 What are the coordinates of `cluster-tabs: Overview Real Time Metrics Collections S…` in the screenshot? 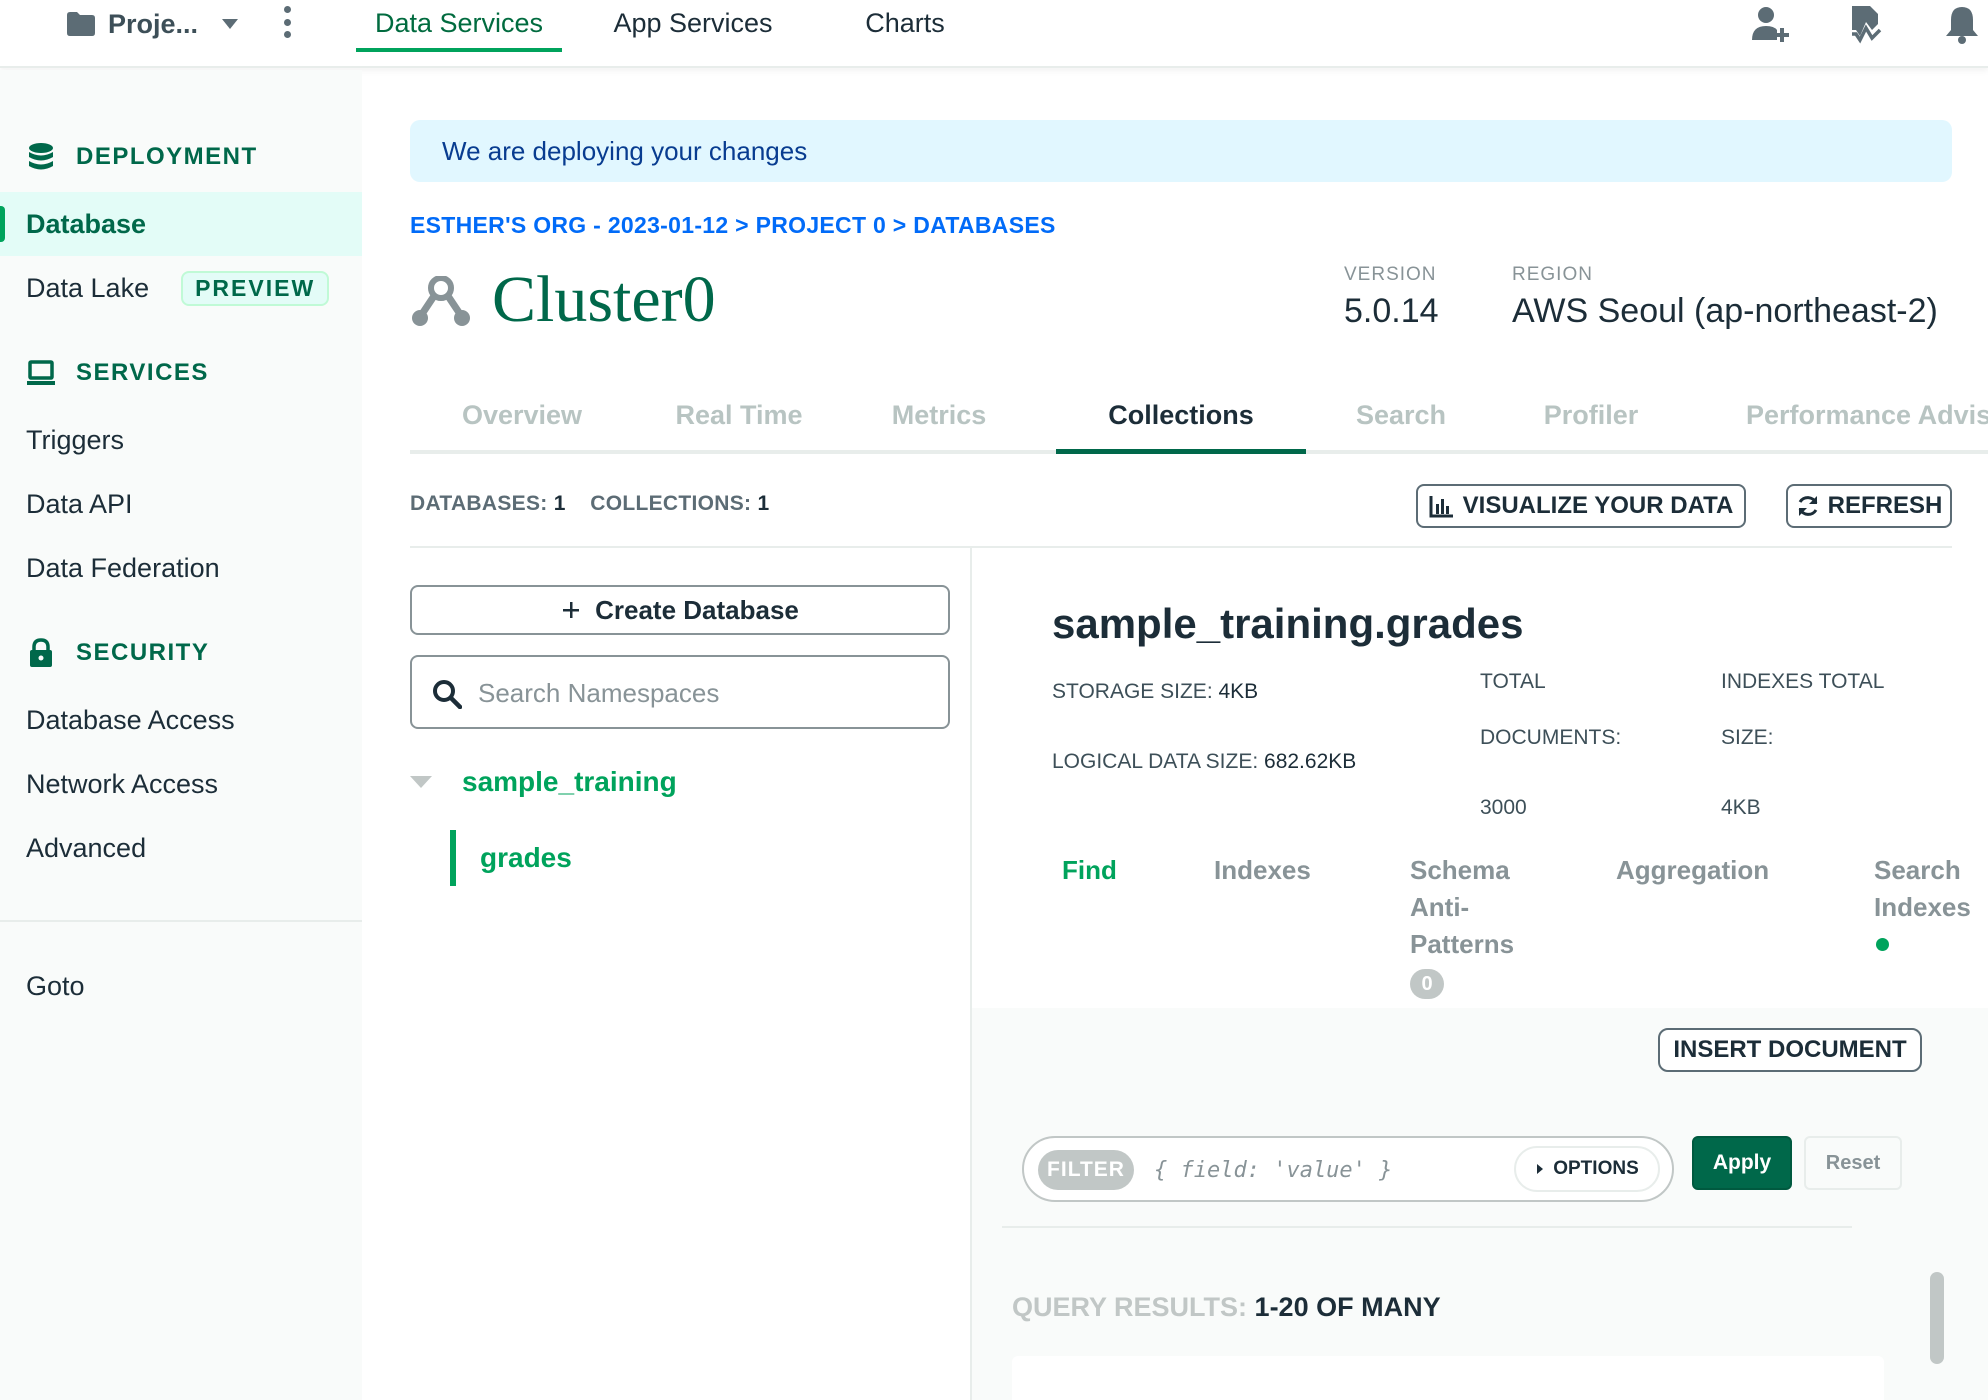 It's located at (1199, 425).